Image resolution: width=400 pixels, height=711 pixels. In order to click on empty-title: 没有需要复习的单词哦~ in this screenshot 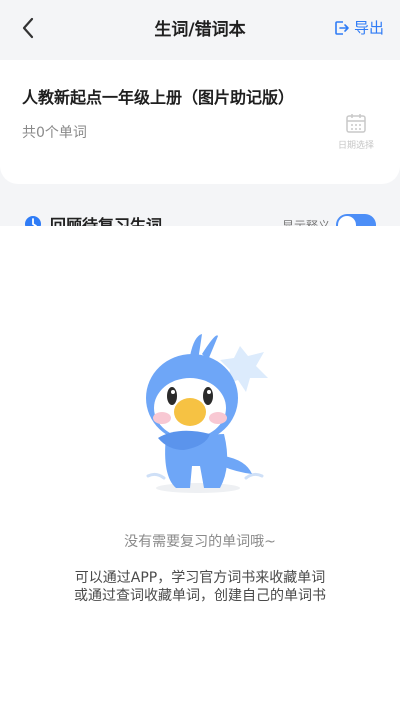, I will do `click(200, 542)`.